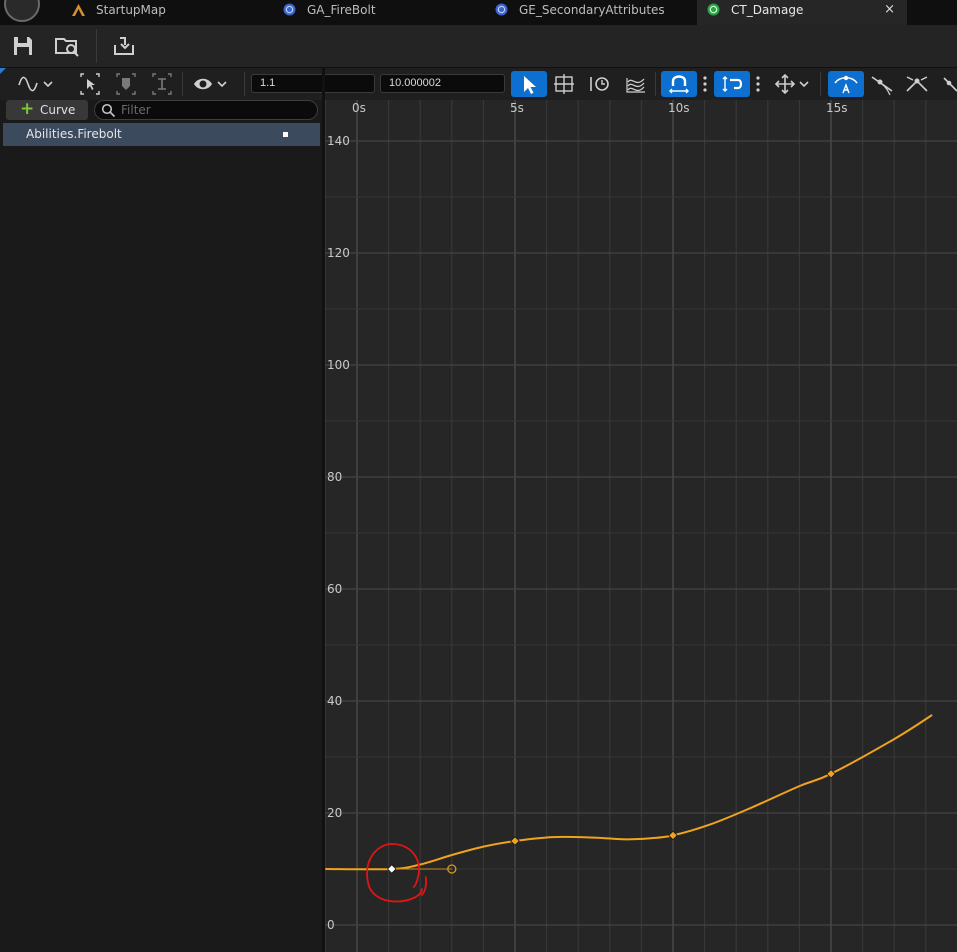 The image size is (957, 952). What do you see at coordinates (90, 84) in the screenshot?
I see `frame-selection-icon` at bounding box center [90, 84].